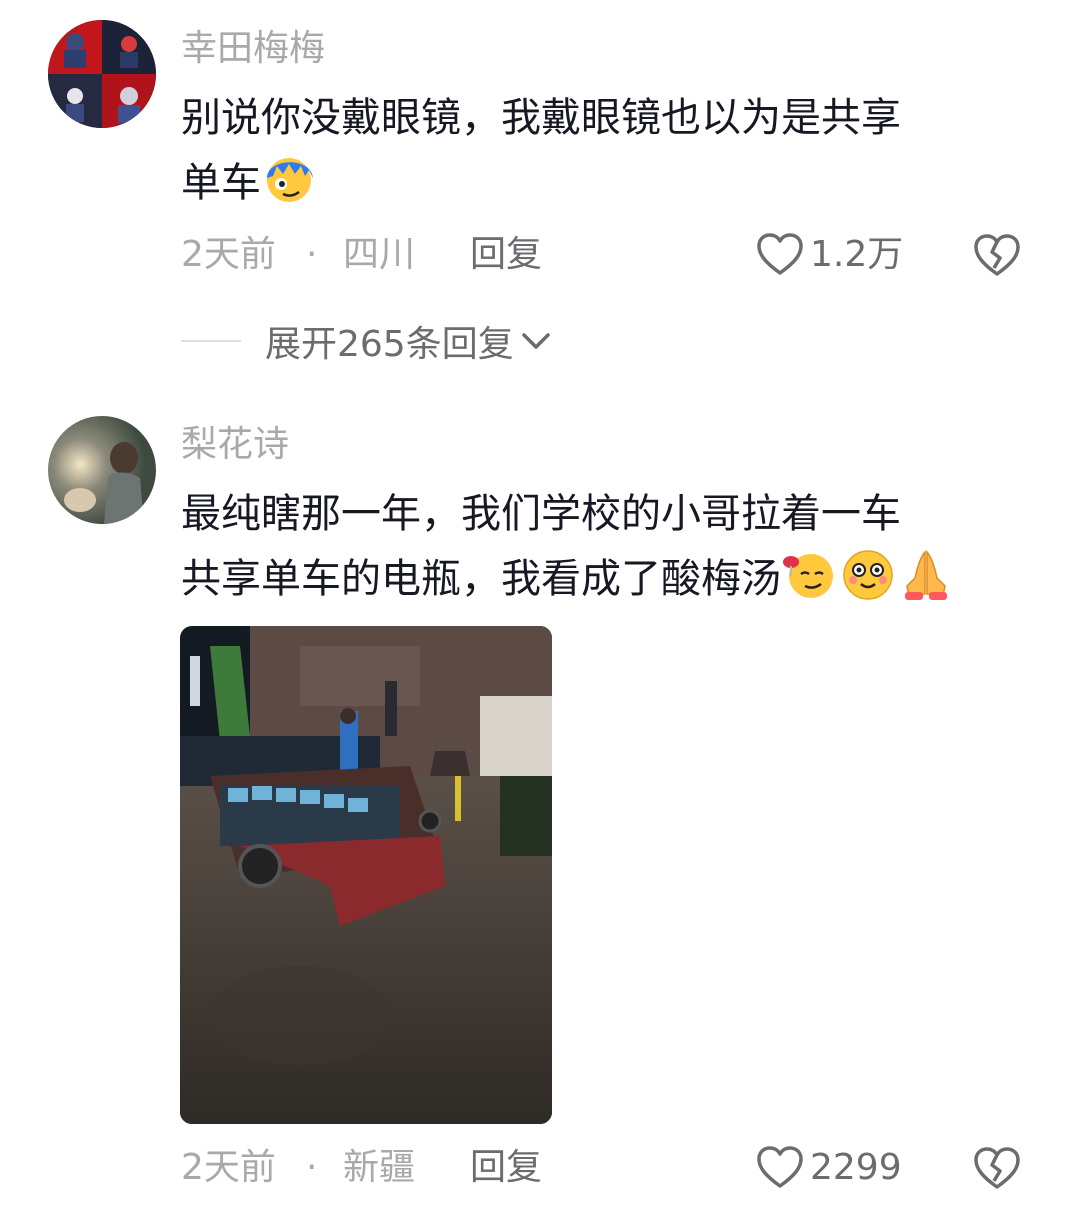 This screenshot has width=1080, height=1205. I want to click on comment-meta: 2天前 · 新疆 回复 2299, so click(611, 1168).